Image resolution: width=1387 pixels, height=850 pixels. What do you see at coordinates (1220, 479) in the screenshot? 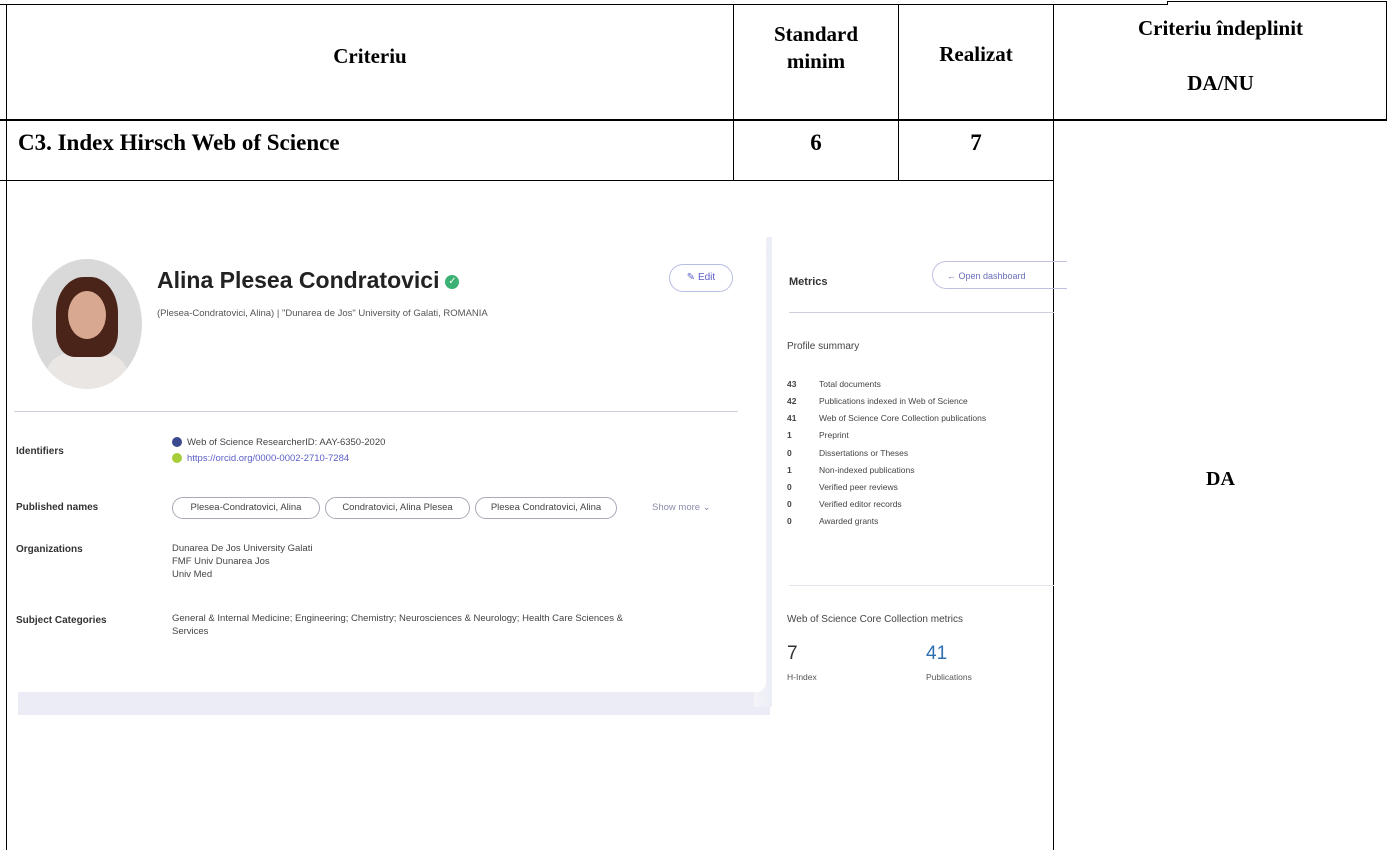
I see `row-indeplinit-value: DA` at bounding box center [1220, 479].